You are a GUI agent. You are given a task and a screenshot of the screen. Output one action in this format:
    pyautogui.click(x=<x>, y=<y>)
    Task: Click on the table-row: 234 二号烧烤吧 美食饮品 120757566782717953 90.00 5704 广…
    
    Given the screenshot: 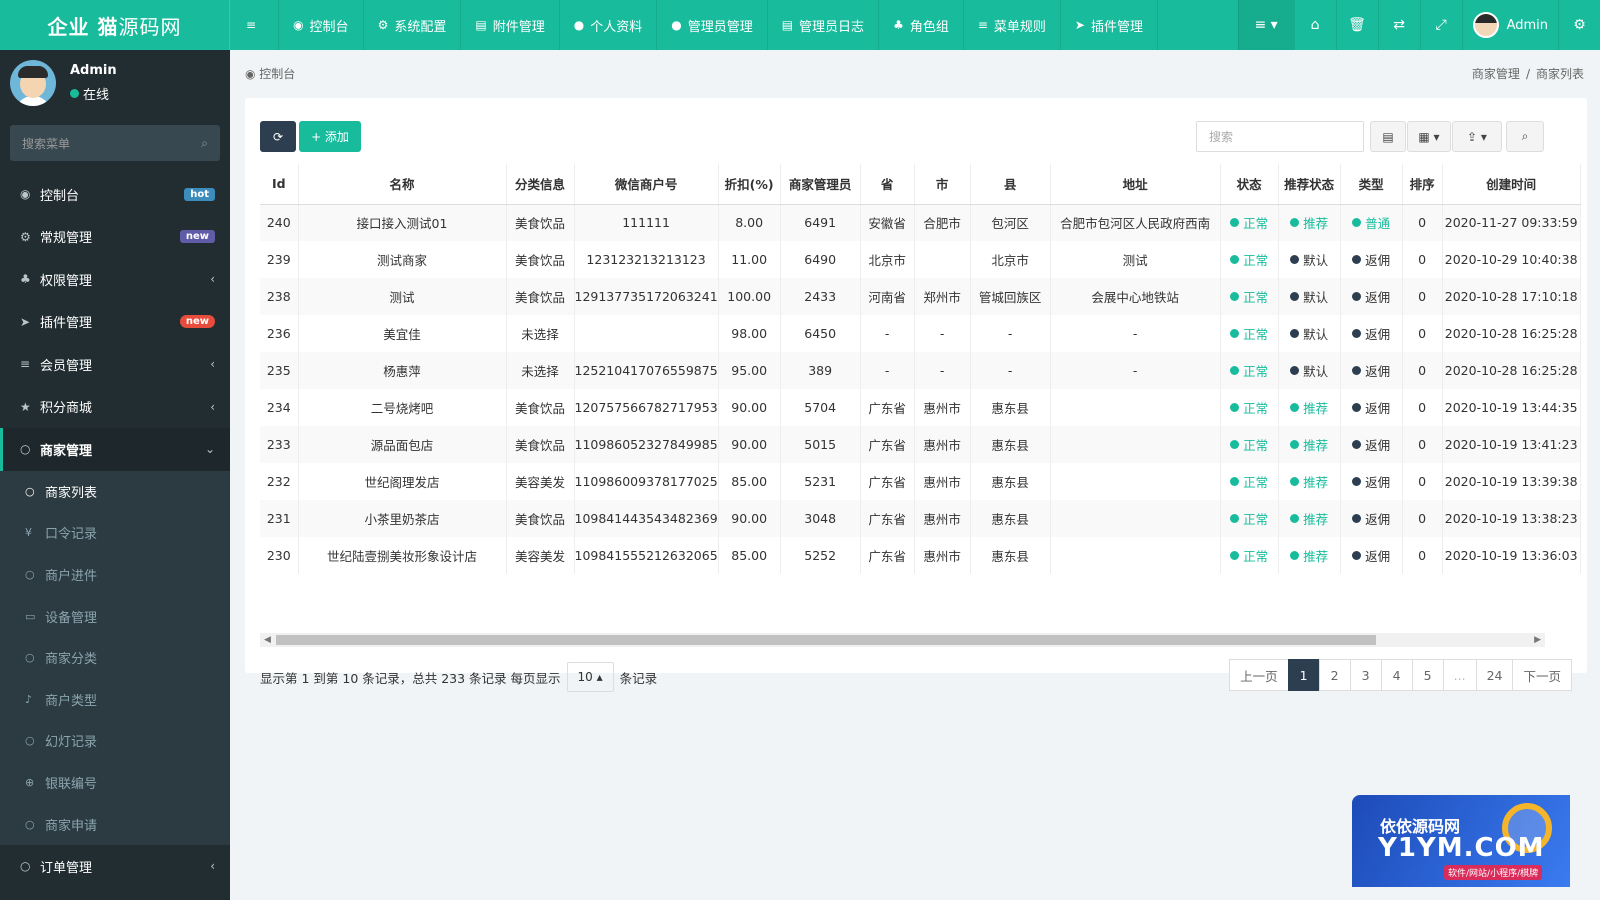 What is the action you would take?
    pyautogui.click(x=920, y=407)
    